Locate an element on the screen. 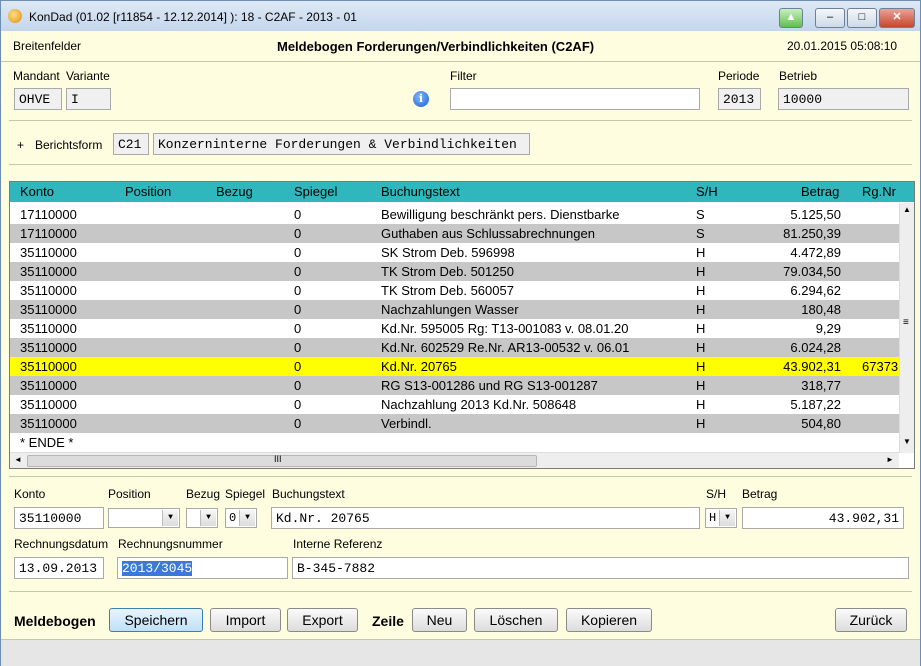  buchungstext-input: Kd.Nr. 20765 is located at coordinates (485, 518).